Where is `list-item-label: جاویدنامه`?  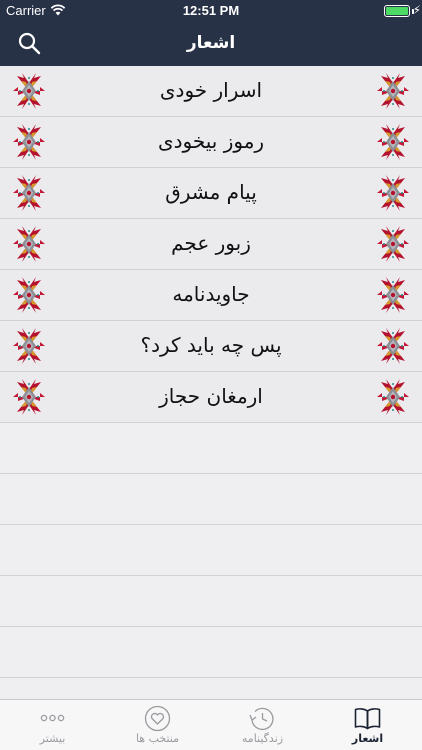
list-item-label: جاویدنامه is located at coordinates (211, 294).